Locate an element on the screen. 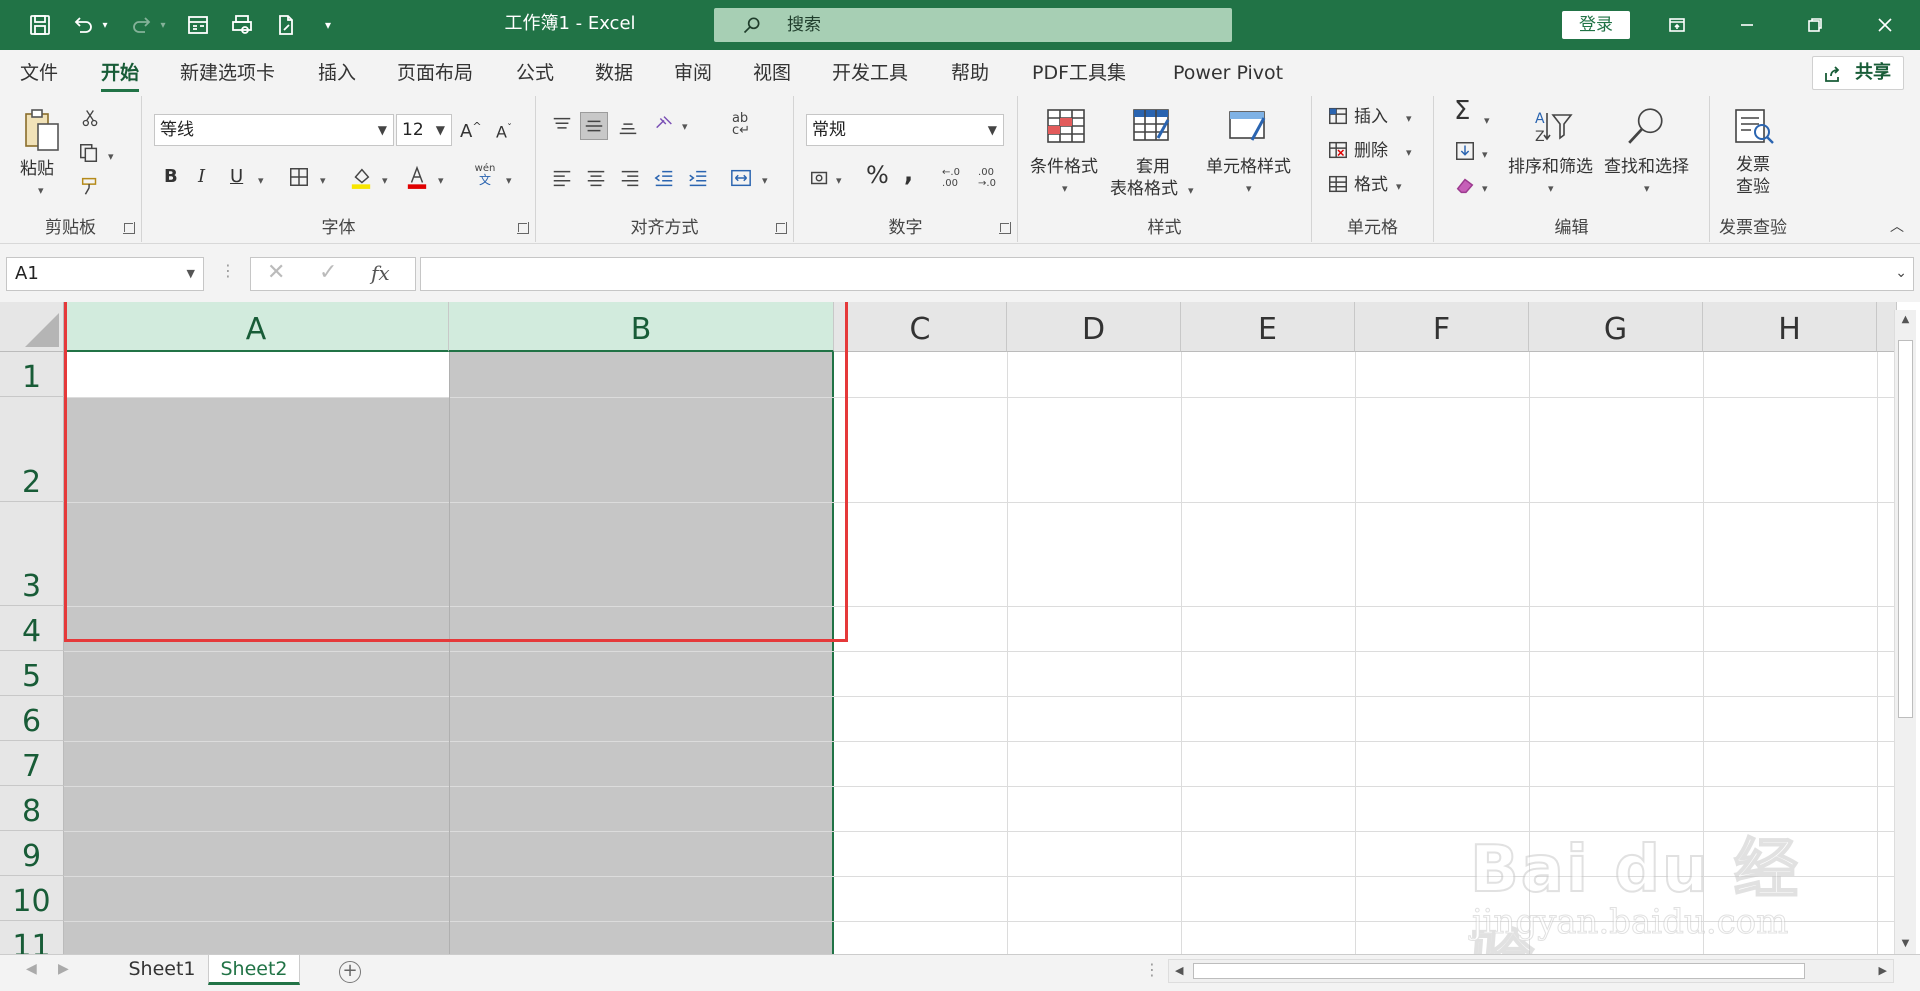 The width and height of the screenshot is (1920, 991). insert-cells-icon is located at coordinates (1338, 116).